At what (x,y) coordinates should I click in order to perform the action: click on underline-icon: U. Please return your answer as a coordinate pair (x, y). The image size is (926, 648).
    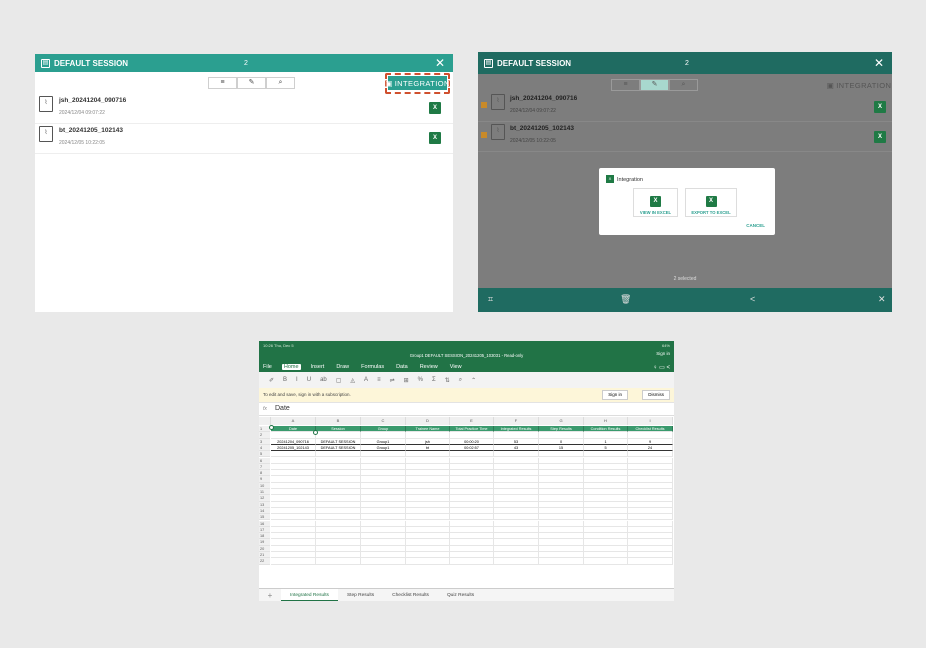
    Looking at the image, I should click on (309, 380).